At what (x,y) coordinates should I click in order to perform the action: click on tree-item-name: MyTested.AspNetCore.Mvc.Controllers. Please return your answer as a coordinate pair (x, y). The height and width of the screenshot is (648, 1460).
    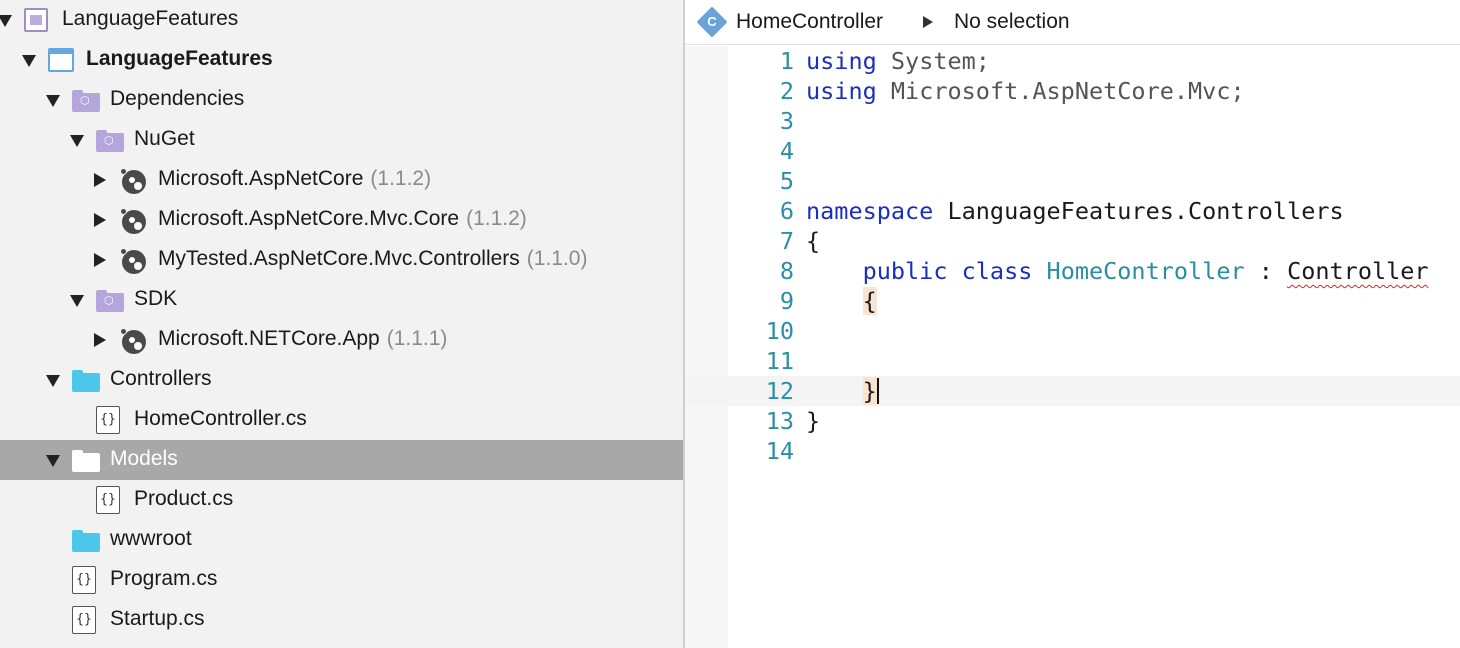
    Looking at the image, I should click on (339, 258).